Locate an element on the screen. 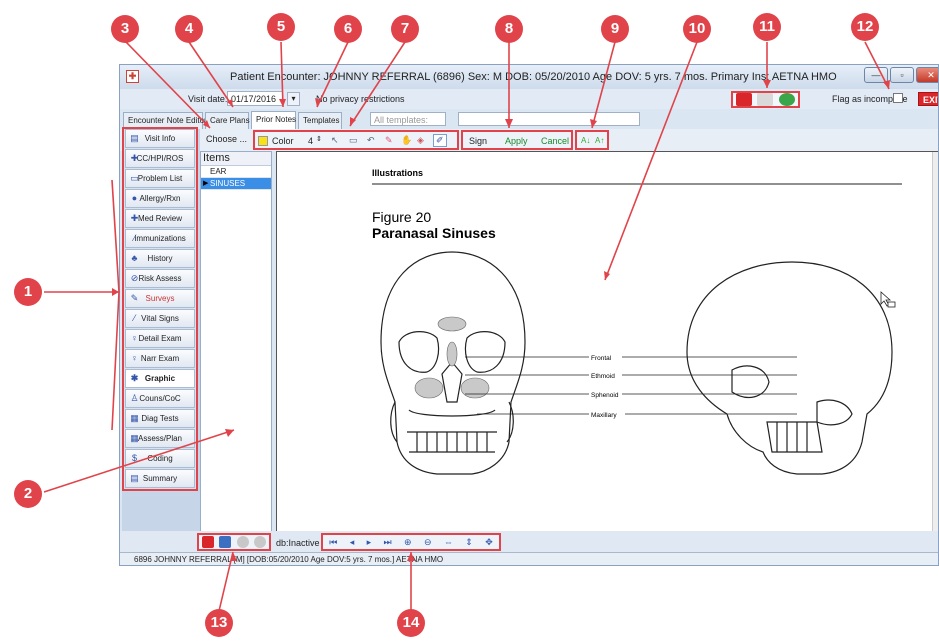 The width and height of the screenshot is (939, 641). tab-templates: Templates is located at coordinates (320, 120).